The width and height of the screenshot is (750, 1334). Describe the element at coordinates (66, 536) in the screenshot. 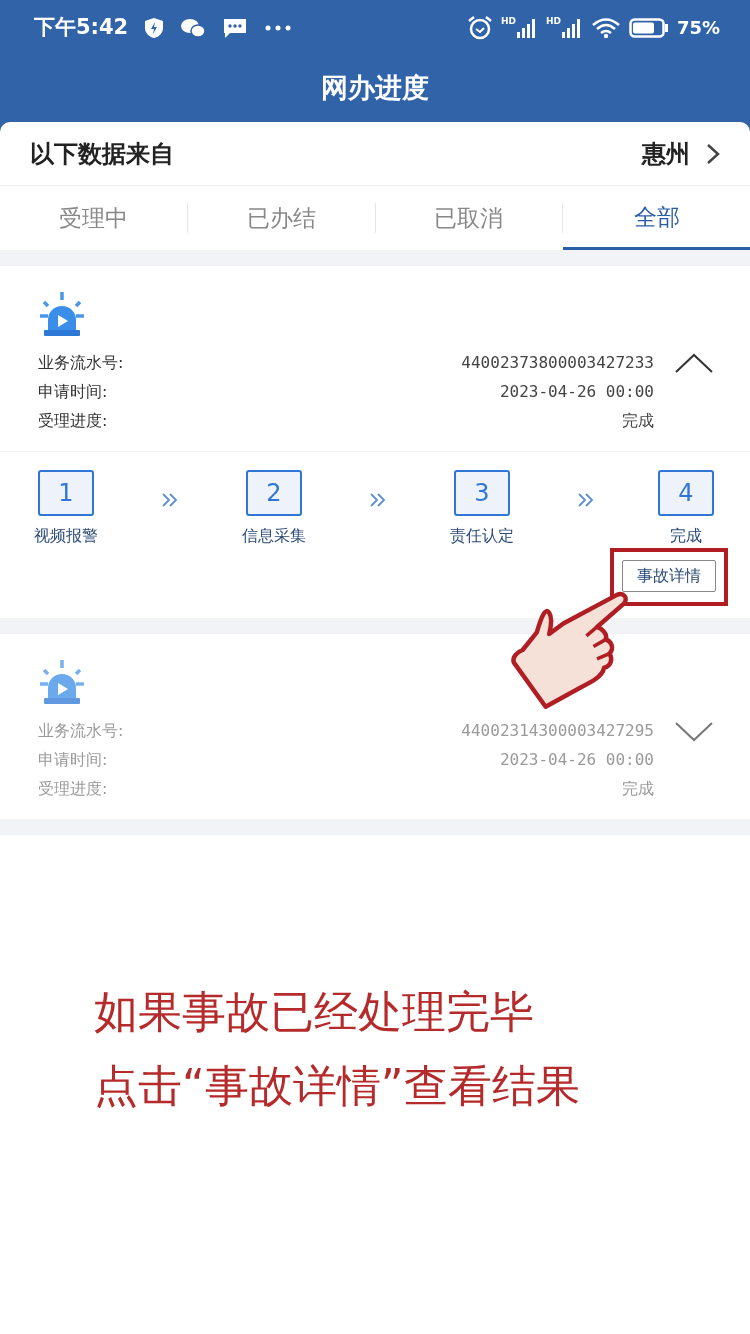

I see `step-label: 视频报警` at that location.